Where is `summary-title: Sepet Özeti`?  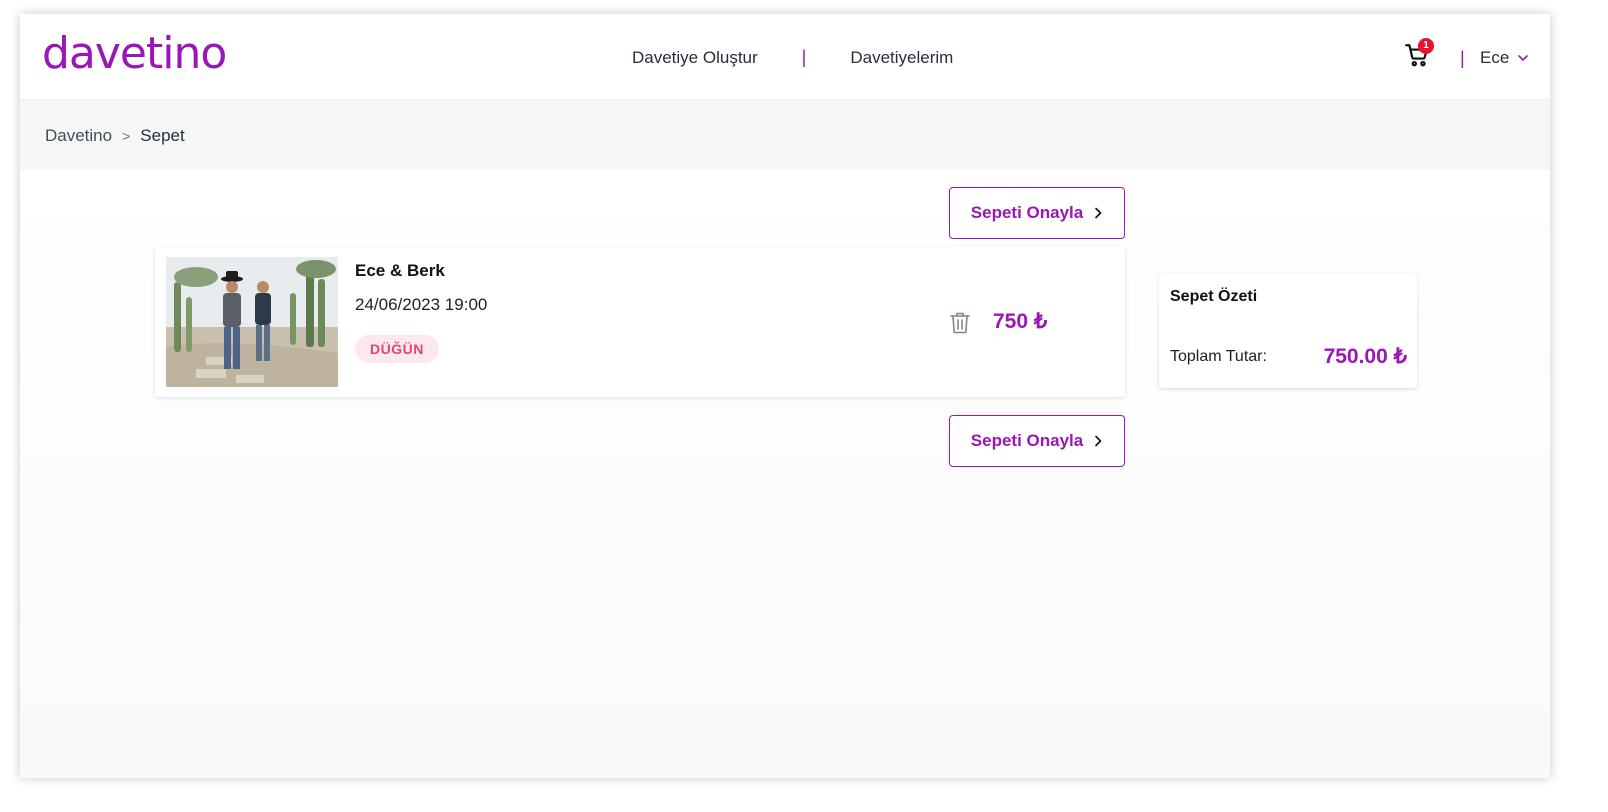
summary-title: Sepet Özeti is located at coordinates (1214, 296).